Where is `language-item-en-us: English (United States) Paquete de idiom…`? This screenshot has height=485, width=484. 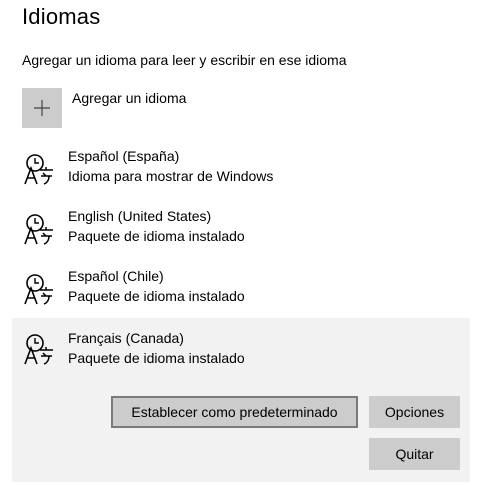
language-item-en-us: English (United States) Paquete de idiom… is located at coordinates (241, 236).